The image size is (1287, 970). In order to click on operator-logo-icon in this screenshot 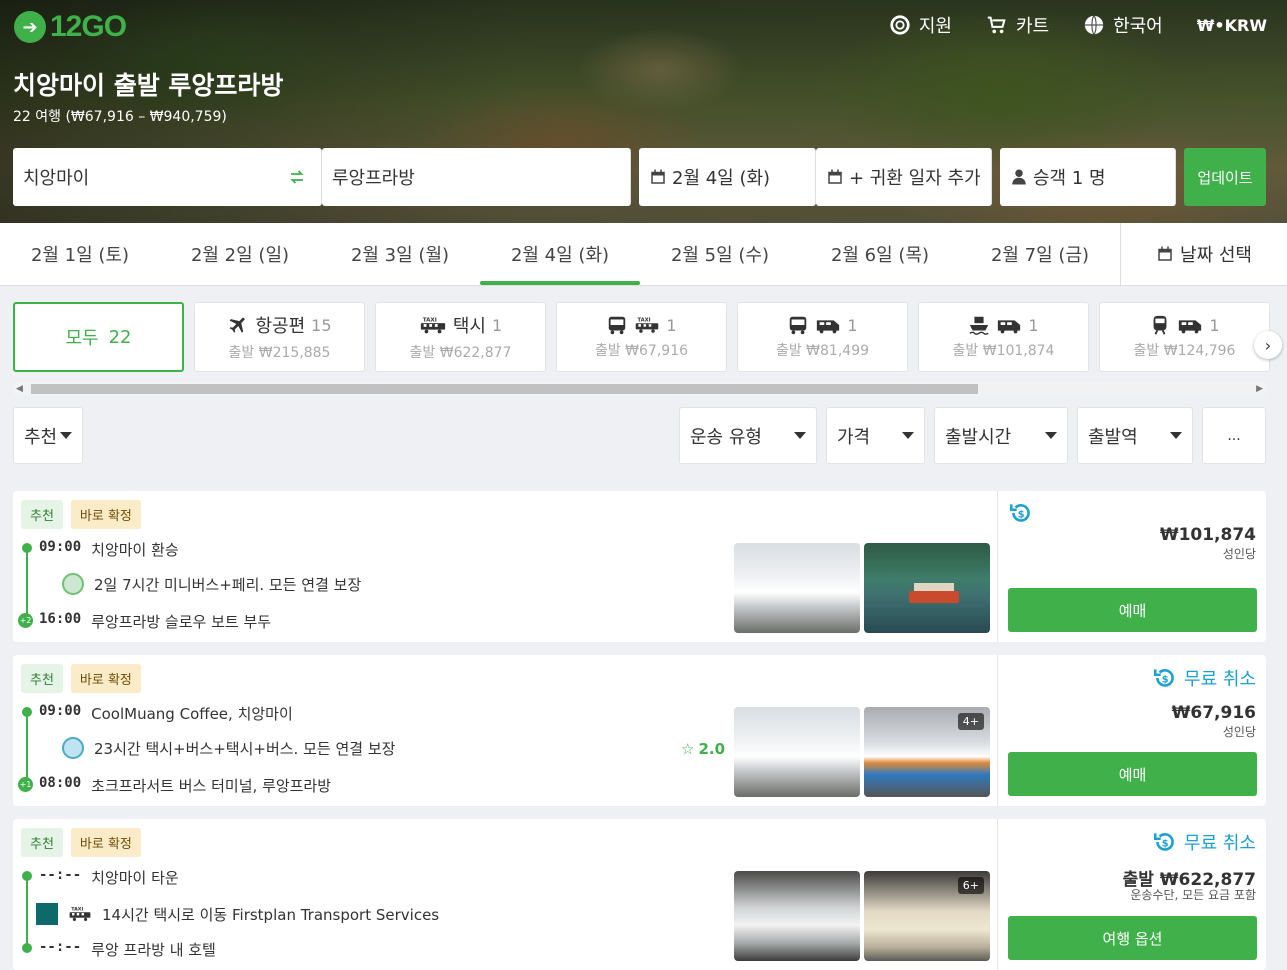, I will do `click(73, 584)`.